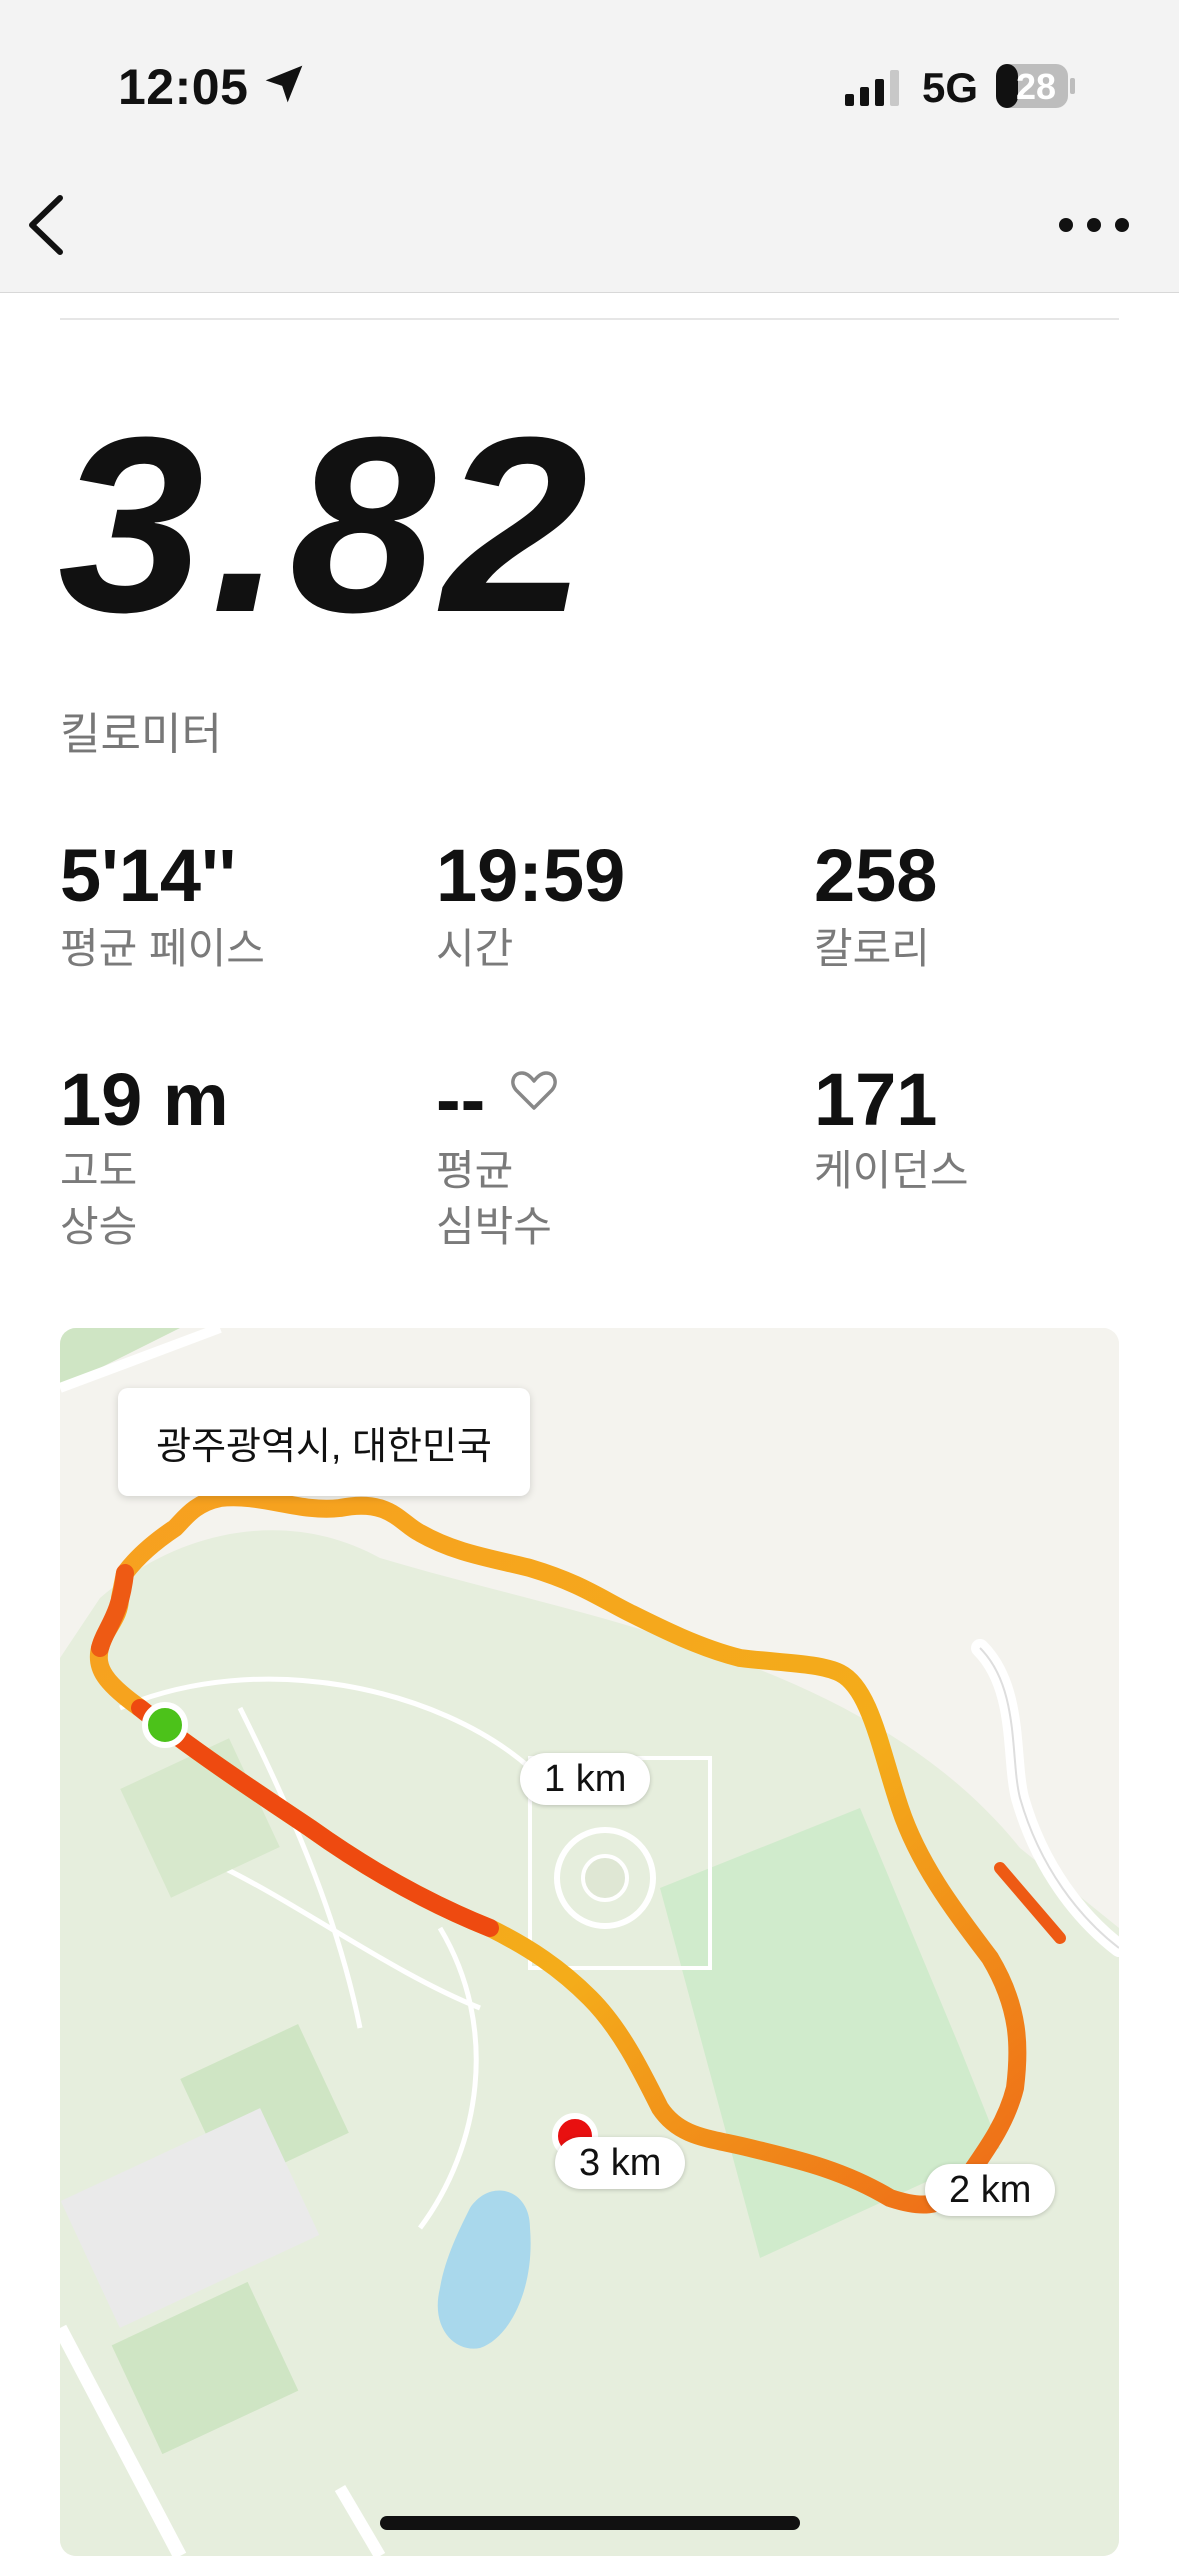  Describe the element at coordinates (165, 1725) in the screenshot. I see `start-marker-icon` at that location.